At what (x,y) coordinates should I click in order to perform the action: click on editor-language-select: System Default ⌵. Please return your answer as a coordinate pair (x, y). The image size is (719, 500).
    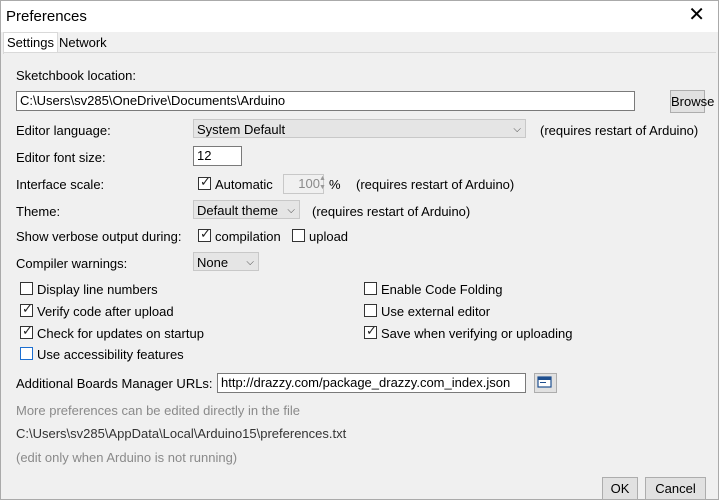
    Looking at the image, I should click on (359, 128).